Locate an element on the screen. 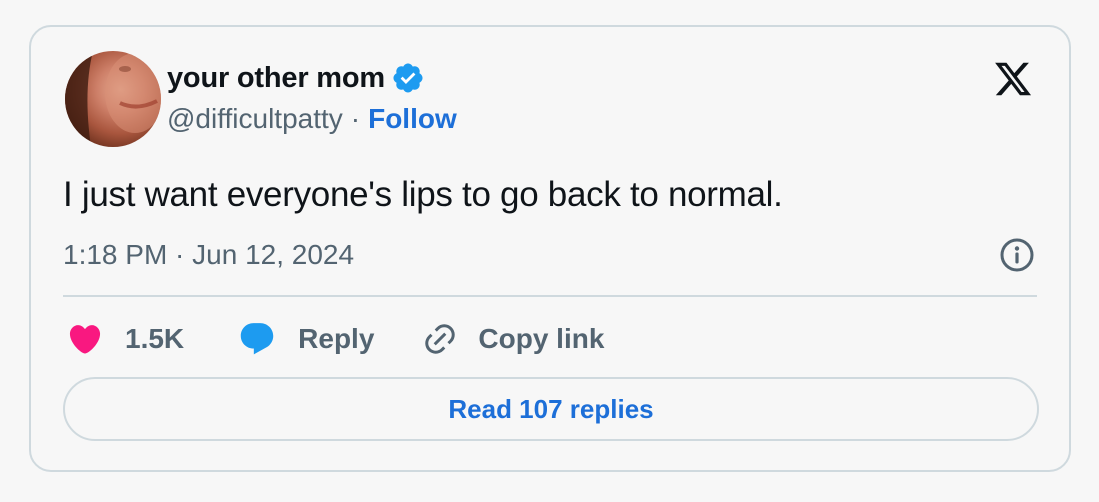 The height and width of the screenshot is (502, 1099). like-button: 1.5K is located at coordinates (125, 339).